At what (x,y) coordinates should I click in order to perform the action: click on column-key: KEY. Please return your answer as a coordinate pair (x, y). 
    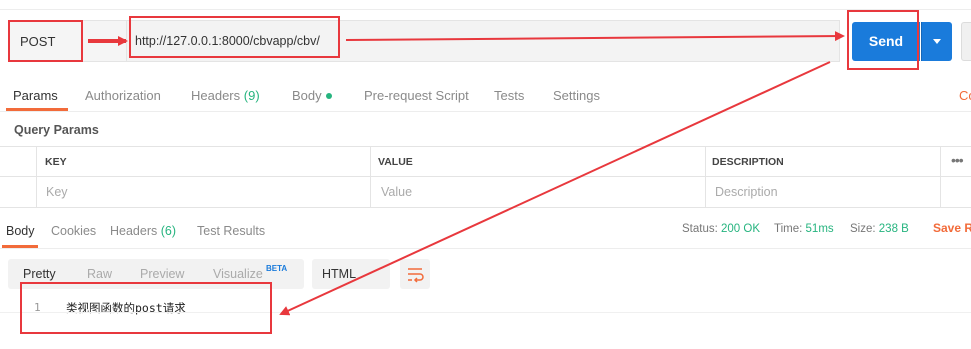
    Looking at the image, I should click on (56, 162).